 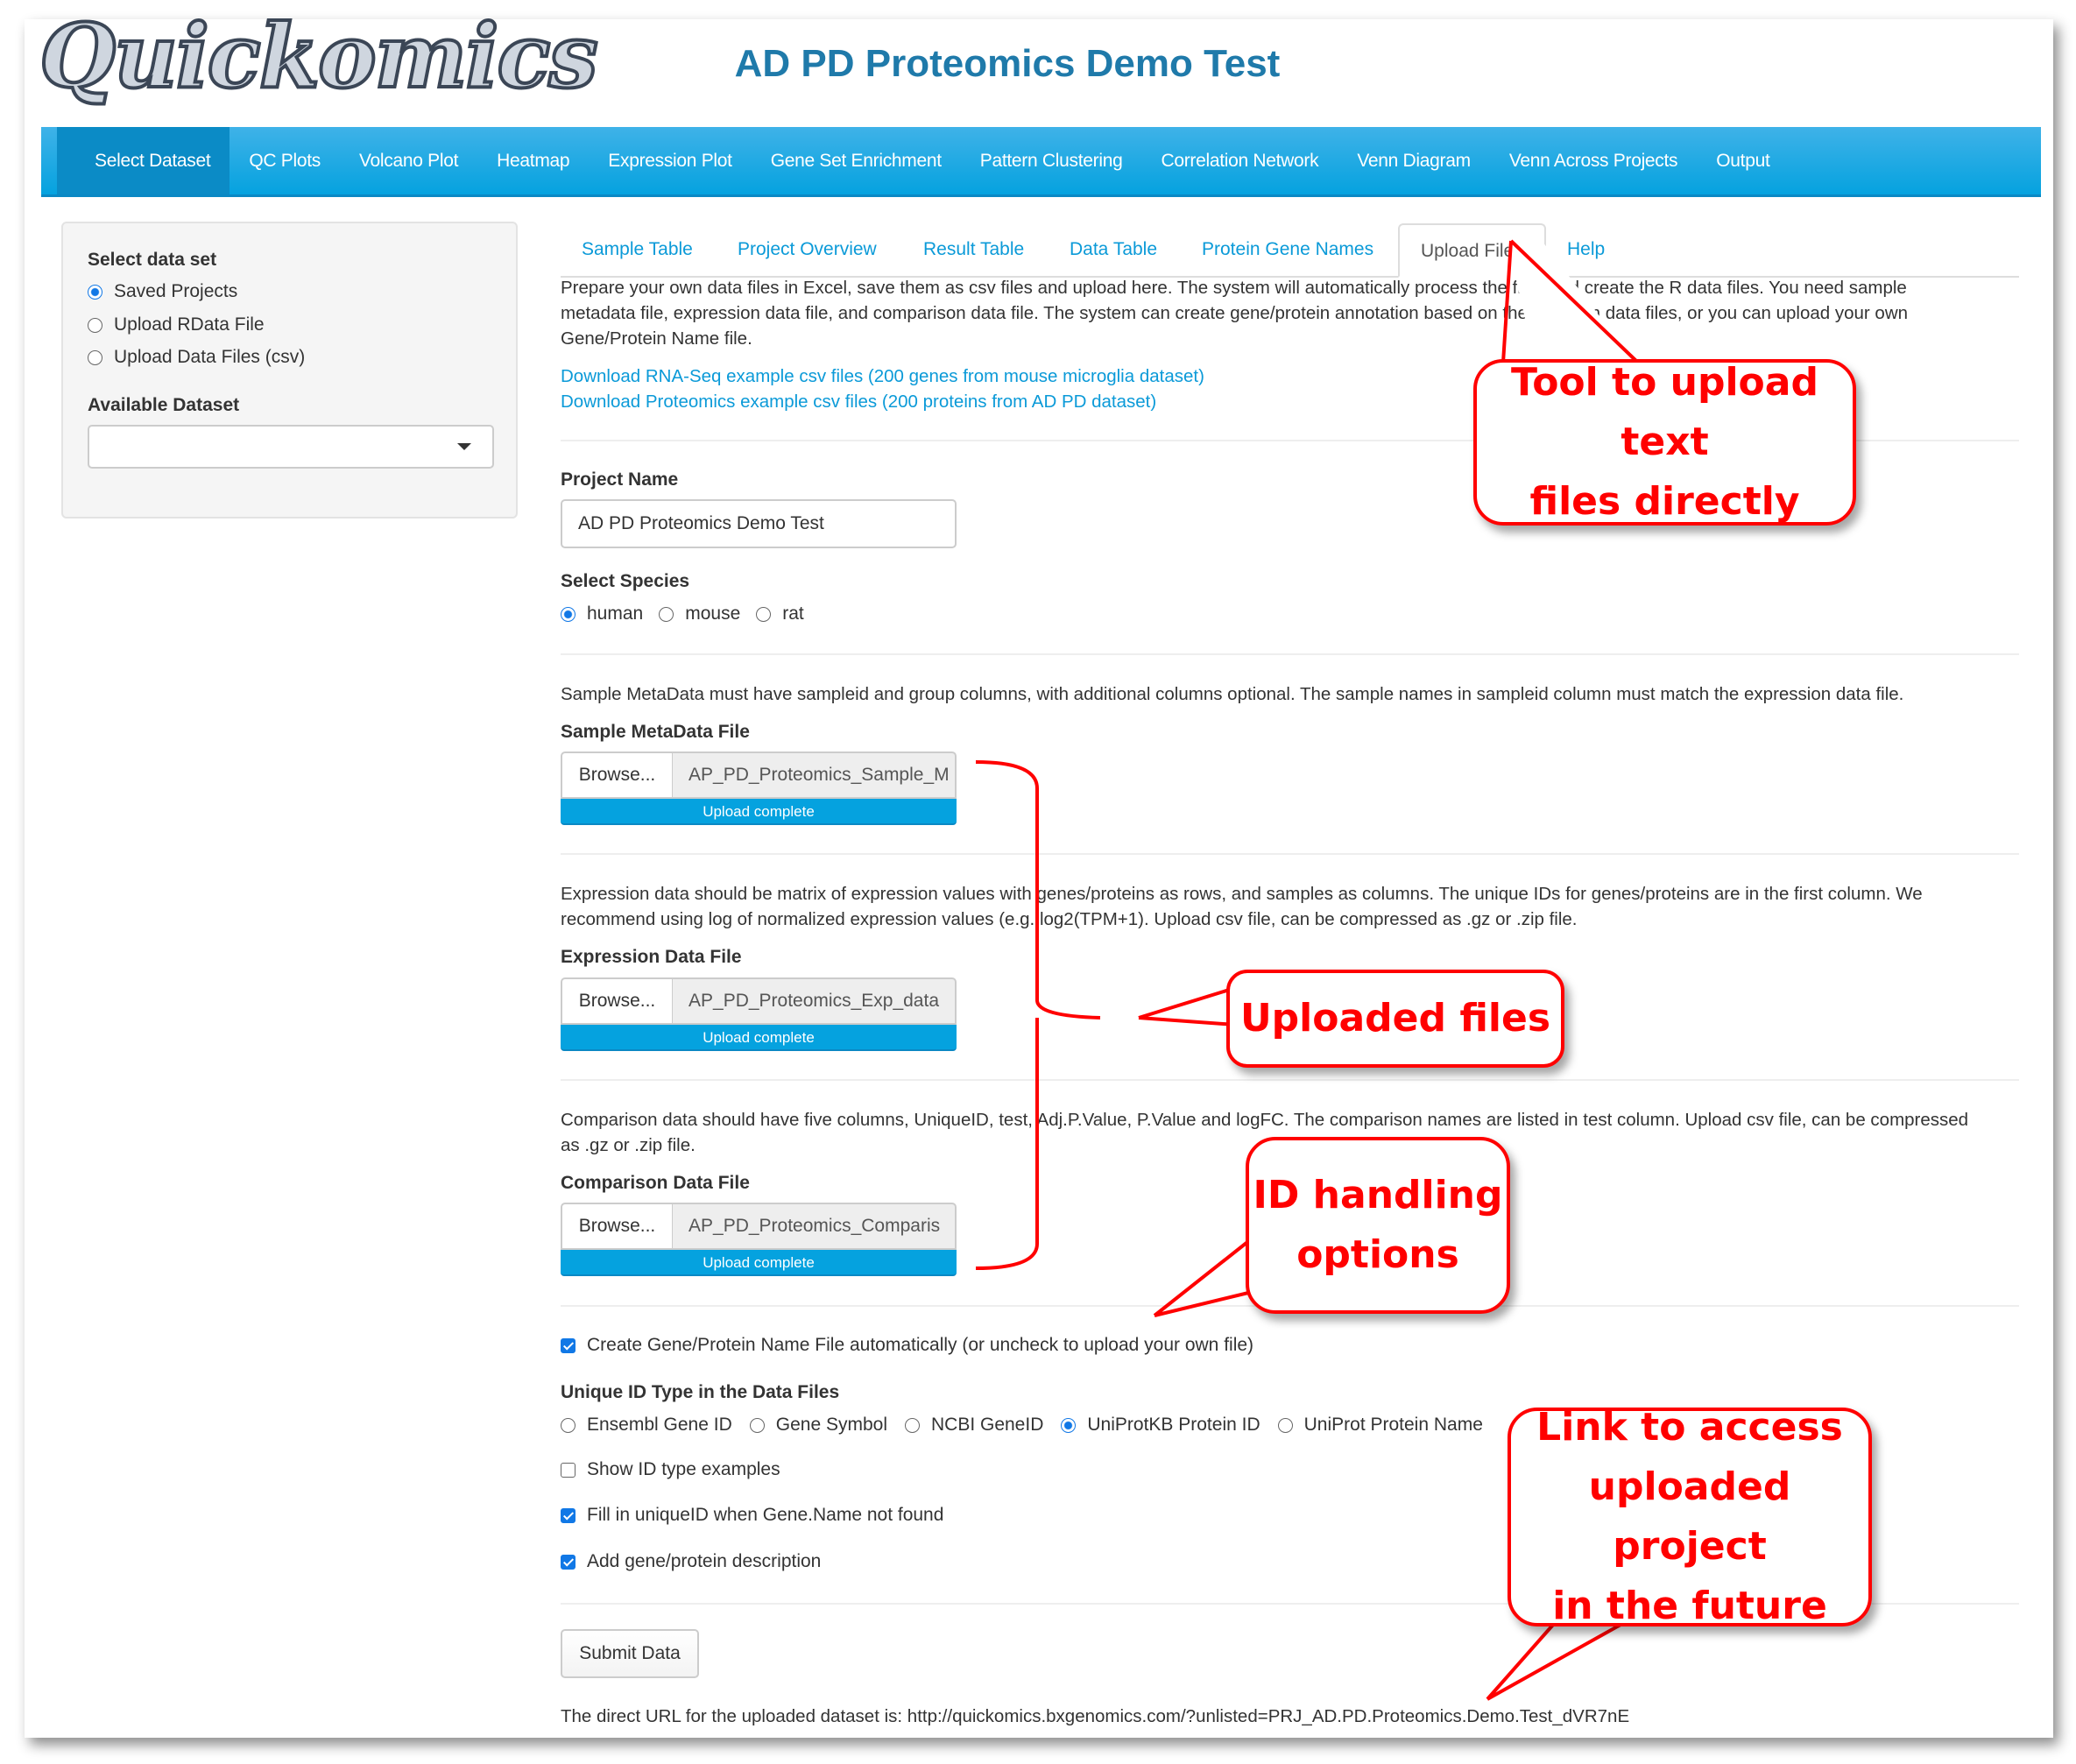 I want to click on comparison-file-label: Comparison Data File, so click(x=655, y=1183).